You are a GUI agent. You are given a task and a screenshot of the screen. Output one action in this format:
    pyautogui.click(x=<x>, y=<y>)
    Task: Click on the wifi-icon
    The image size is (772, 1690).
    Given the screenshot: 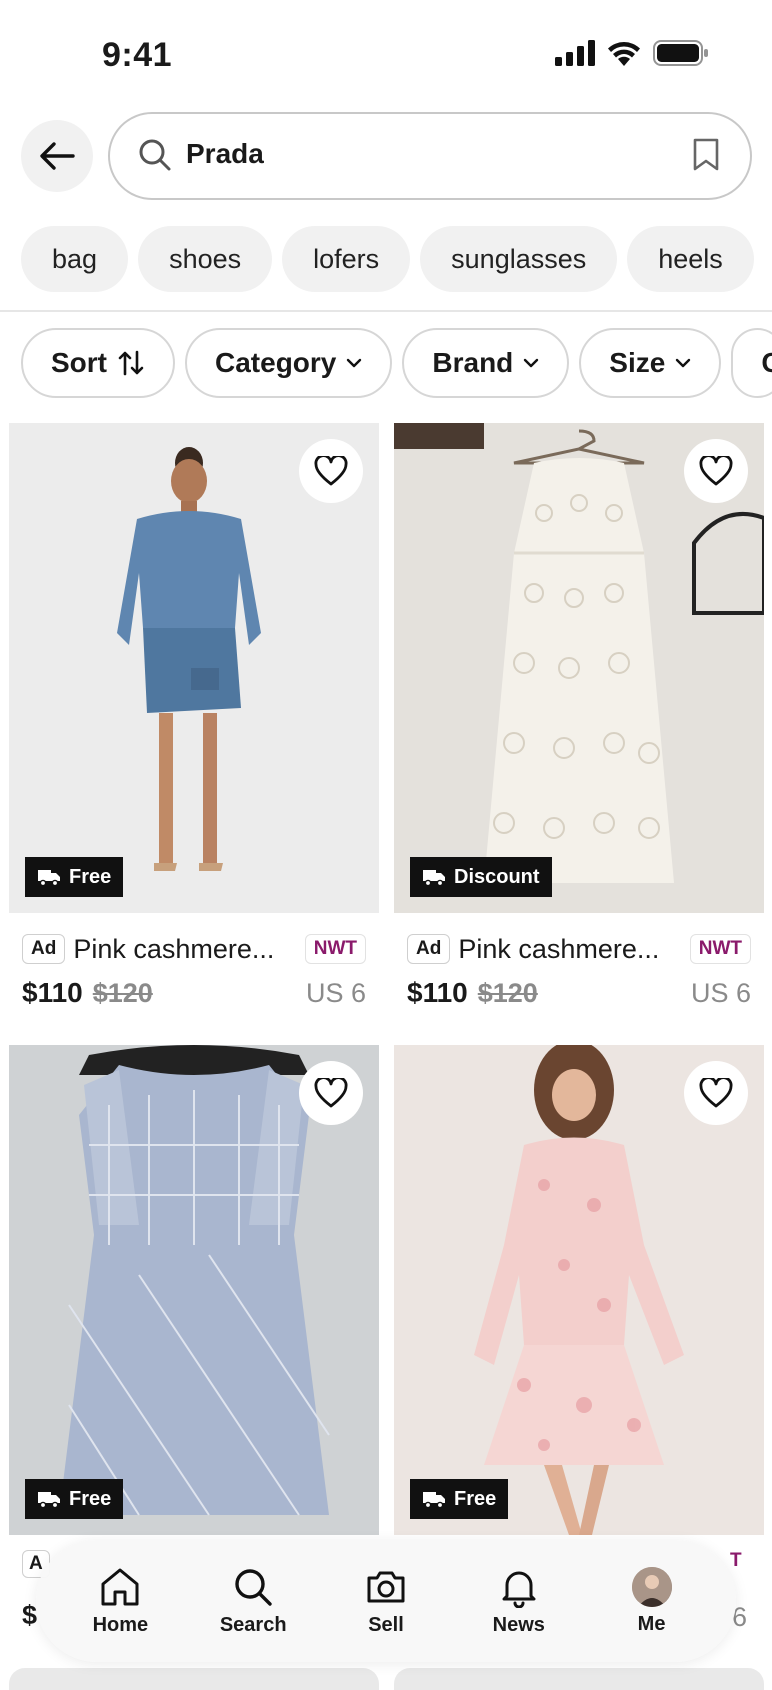 What is the action you would take?
    pyautogui.click(x=624, y=54)
    